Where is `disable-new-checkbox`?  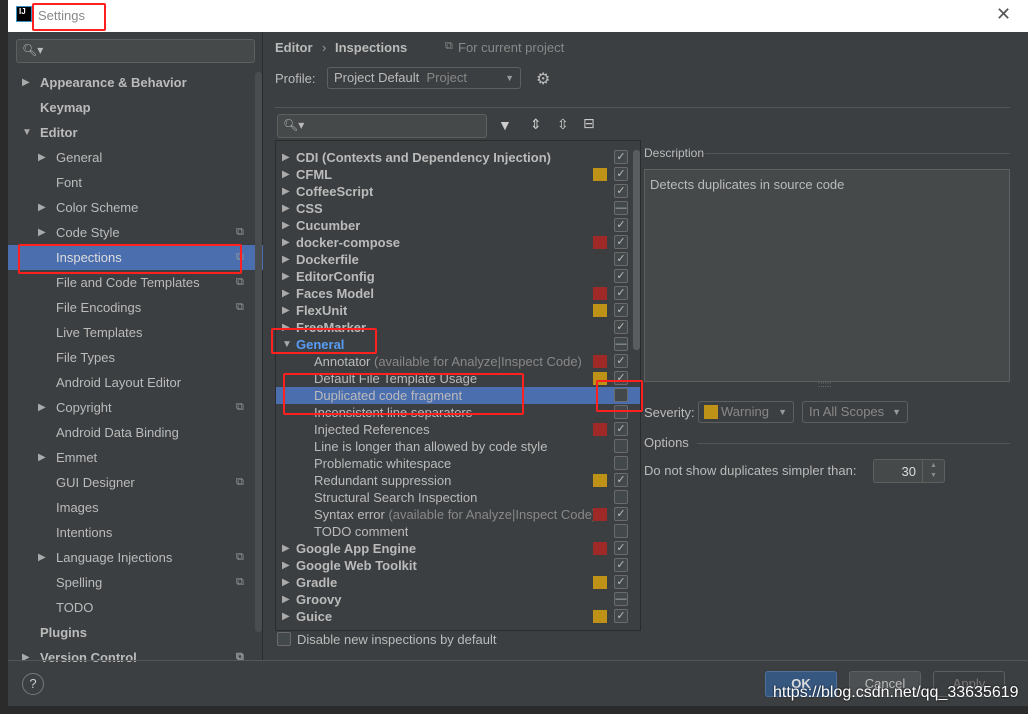
disable-new-checkbox is located at coordinates (284, 639).